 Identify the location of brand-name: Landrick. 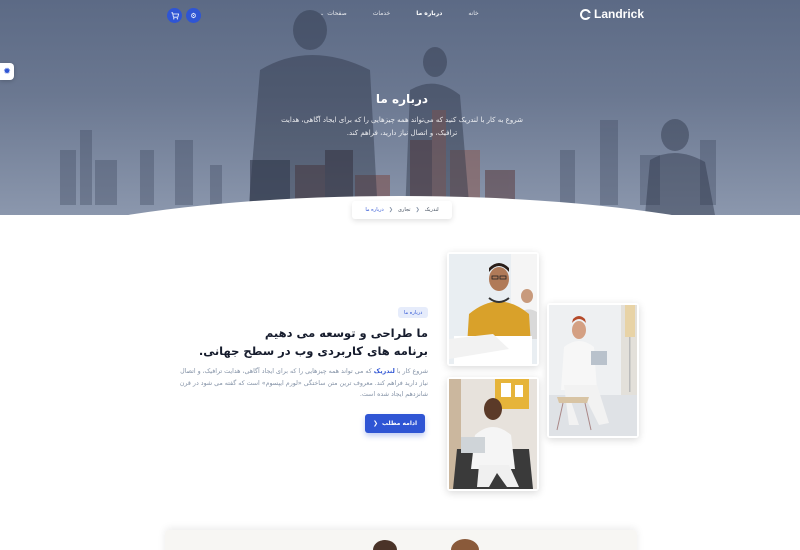
(619, 14).